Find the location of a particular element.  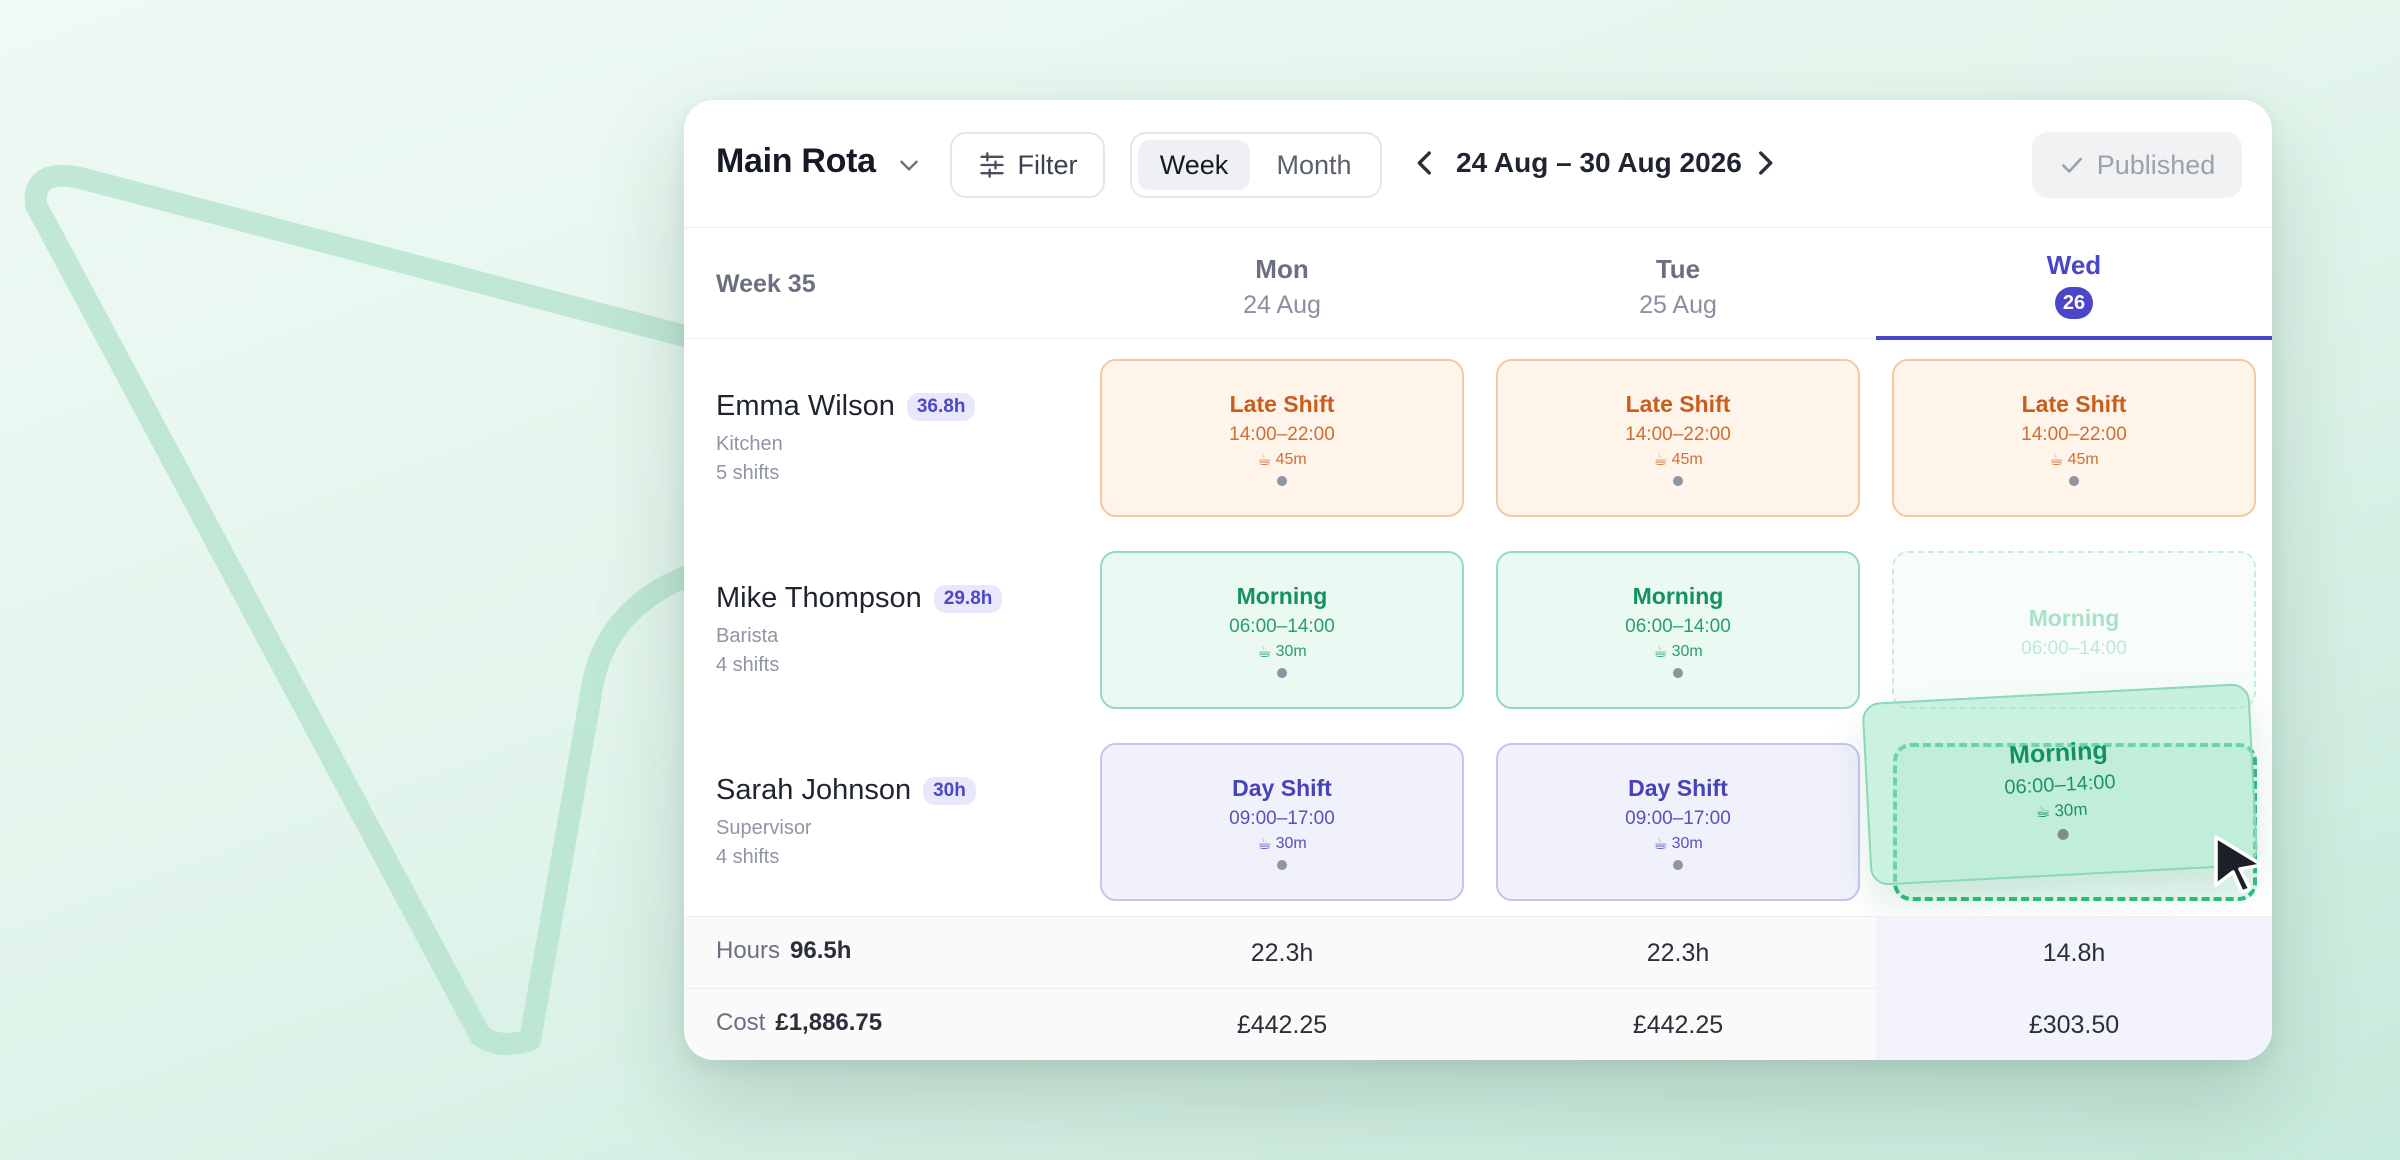

filter-label: Filter is located at coordinates (1047, 164).